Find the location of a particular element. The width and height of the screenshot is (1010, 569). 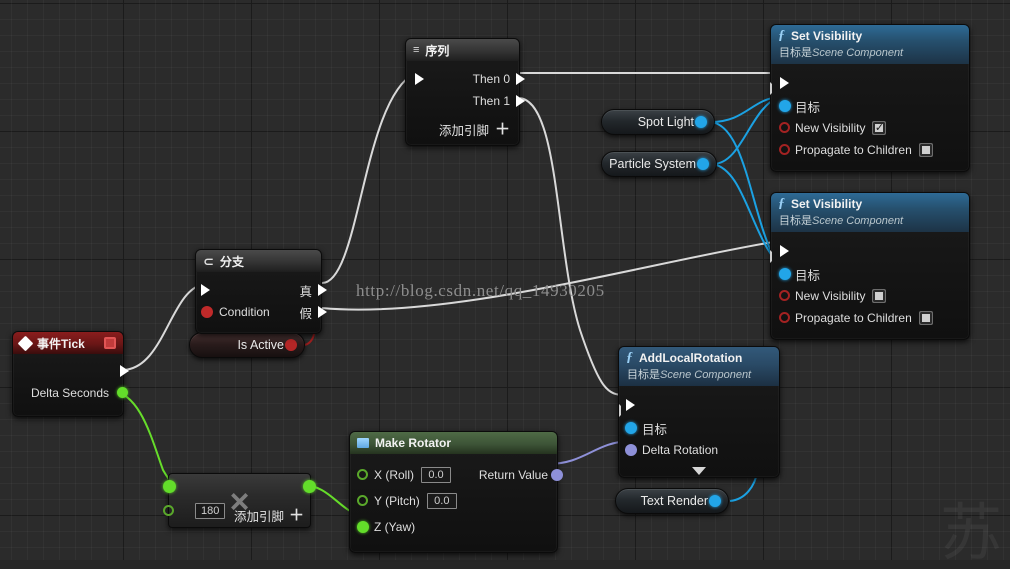

then1-exec-out-pin is located at coordinates (520, 101).